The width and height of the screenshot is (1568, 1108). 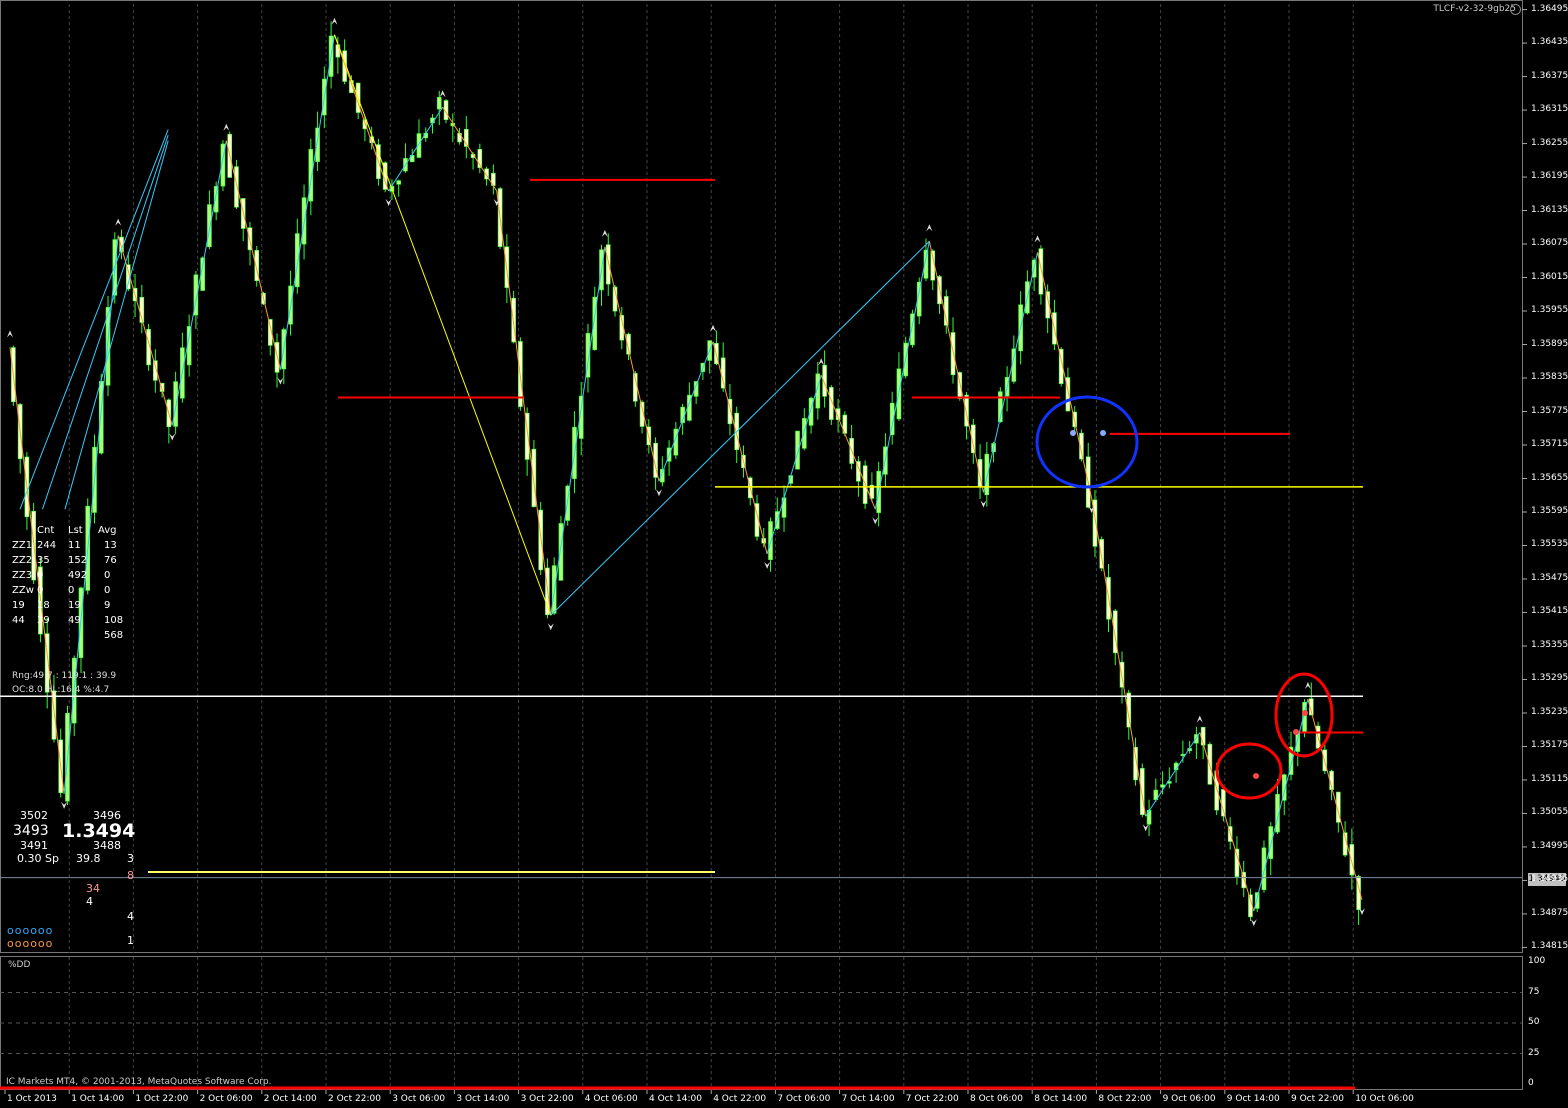 What do you see at coordinates (107, 605) in the screenshot?
I see `stats-cell: 9` at bounding box center [107, 605].